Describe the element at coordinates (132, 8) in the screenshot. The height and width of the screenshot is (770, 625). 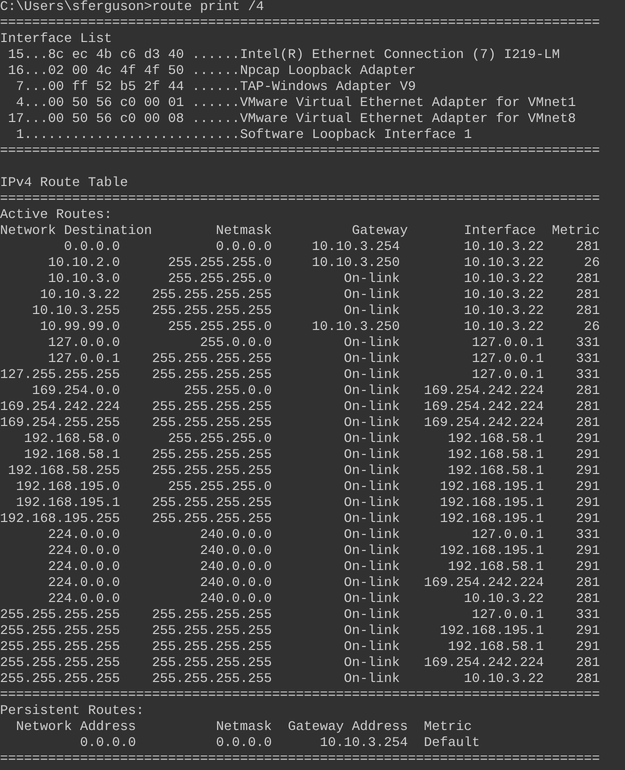
I see `command-line: C:\Users\sferguson>route print /4` at that location.